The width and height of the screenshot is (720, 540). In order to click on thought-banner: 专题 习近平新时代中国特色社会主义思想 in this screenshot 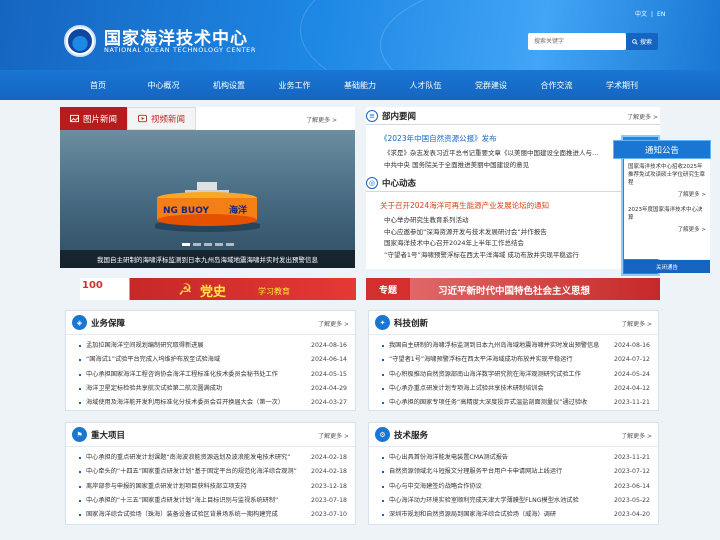, I will do `click(513, 289)`.